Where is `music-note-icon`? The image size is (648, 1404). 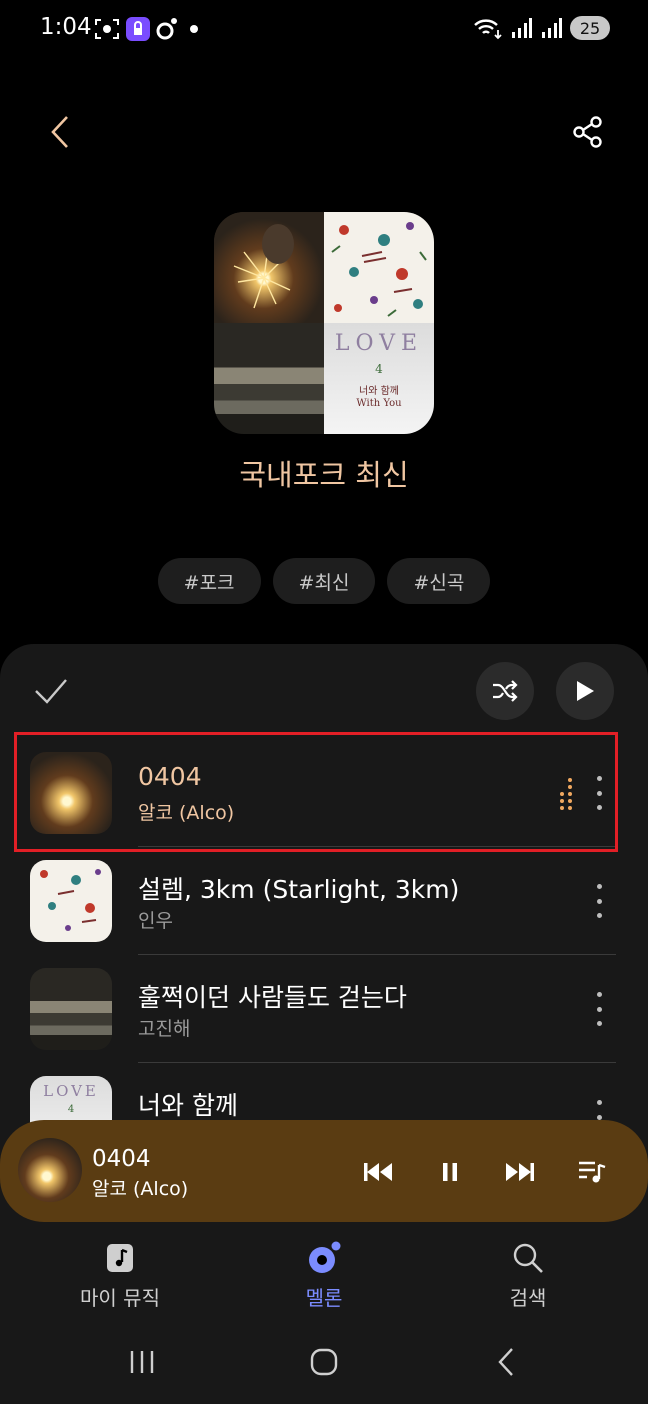
music-note-icon is located at coordinates (120, 1258).